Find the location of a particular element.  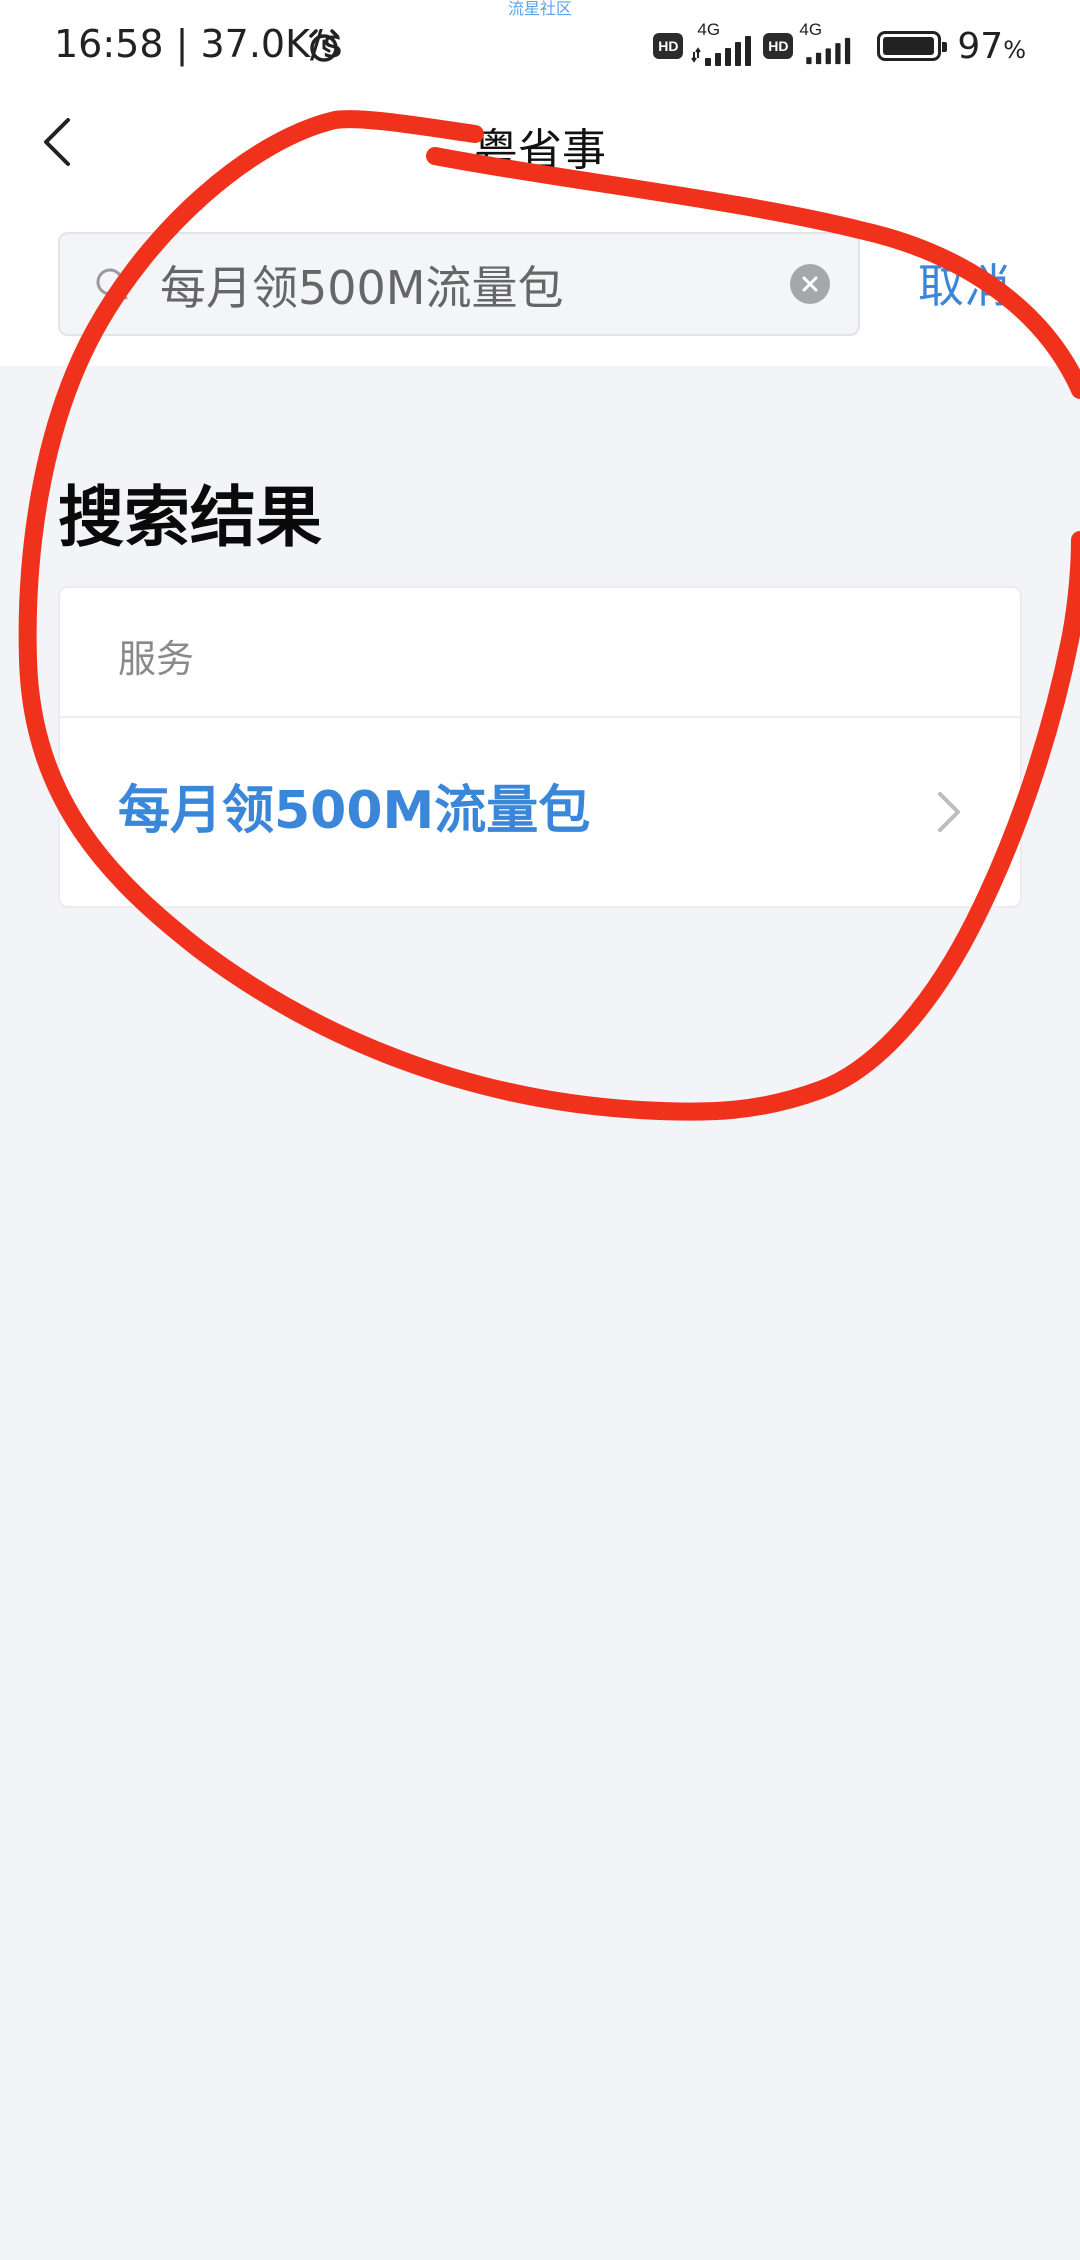

battery-percent-value: 97 is located at coordinates (980, 46).